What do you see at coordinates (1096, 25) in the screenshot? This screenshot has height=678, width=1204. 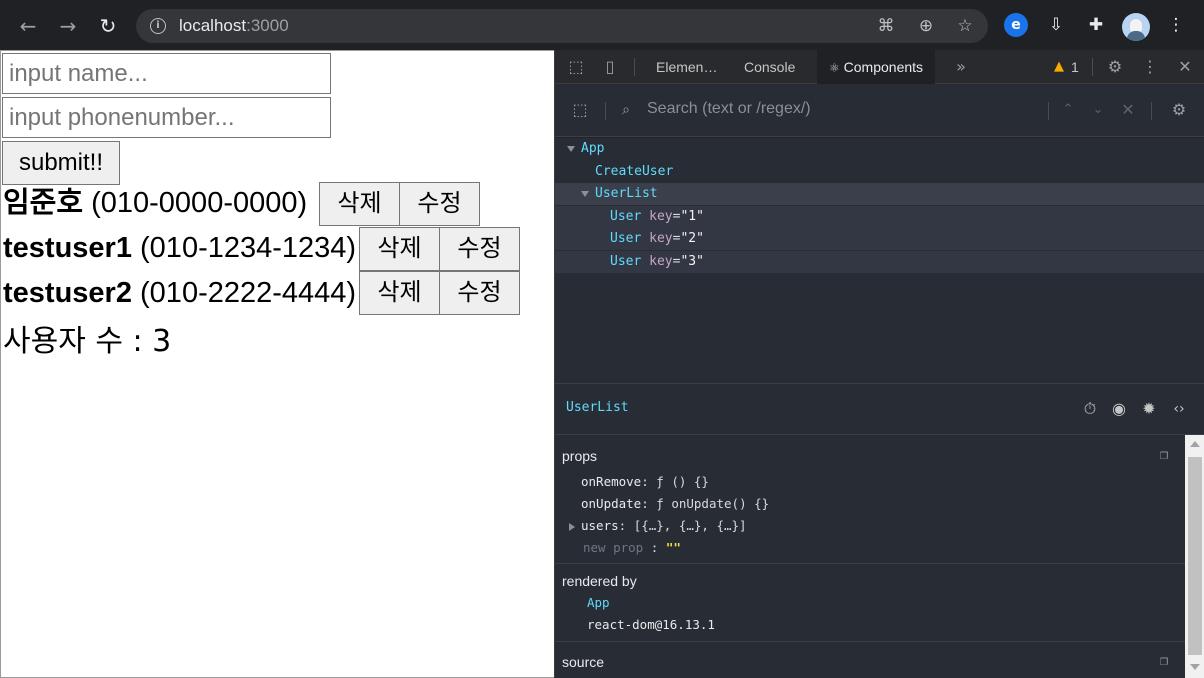 I see `extensions-puzzle-icon: ✚` at bounding box center [1096, 25].